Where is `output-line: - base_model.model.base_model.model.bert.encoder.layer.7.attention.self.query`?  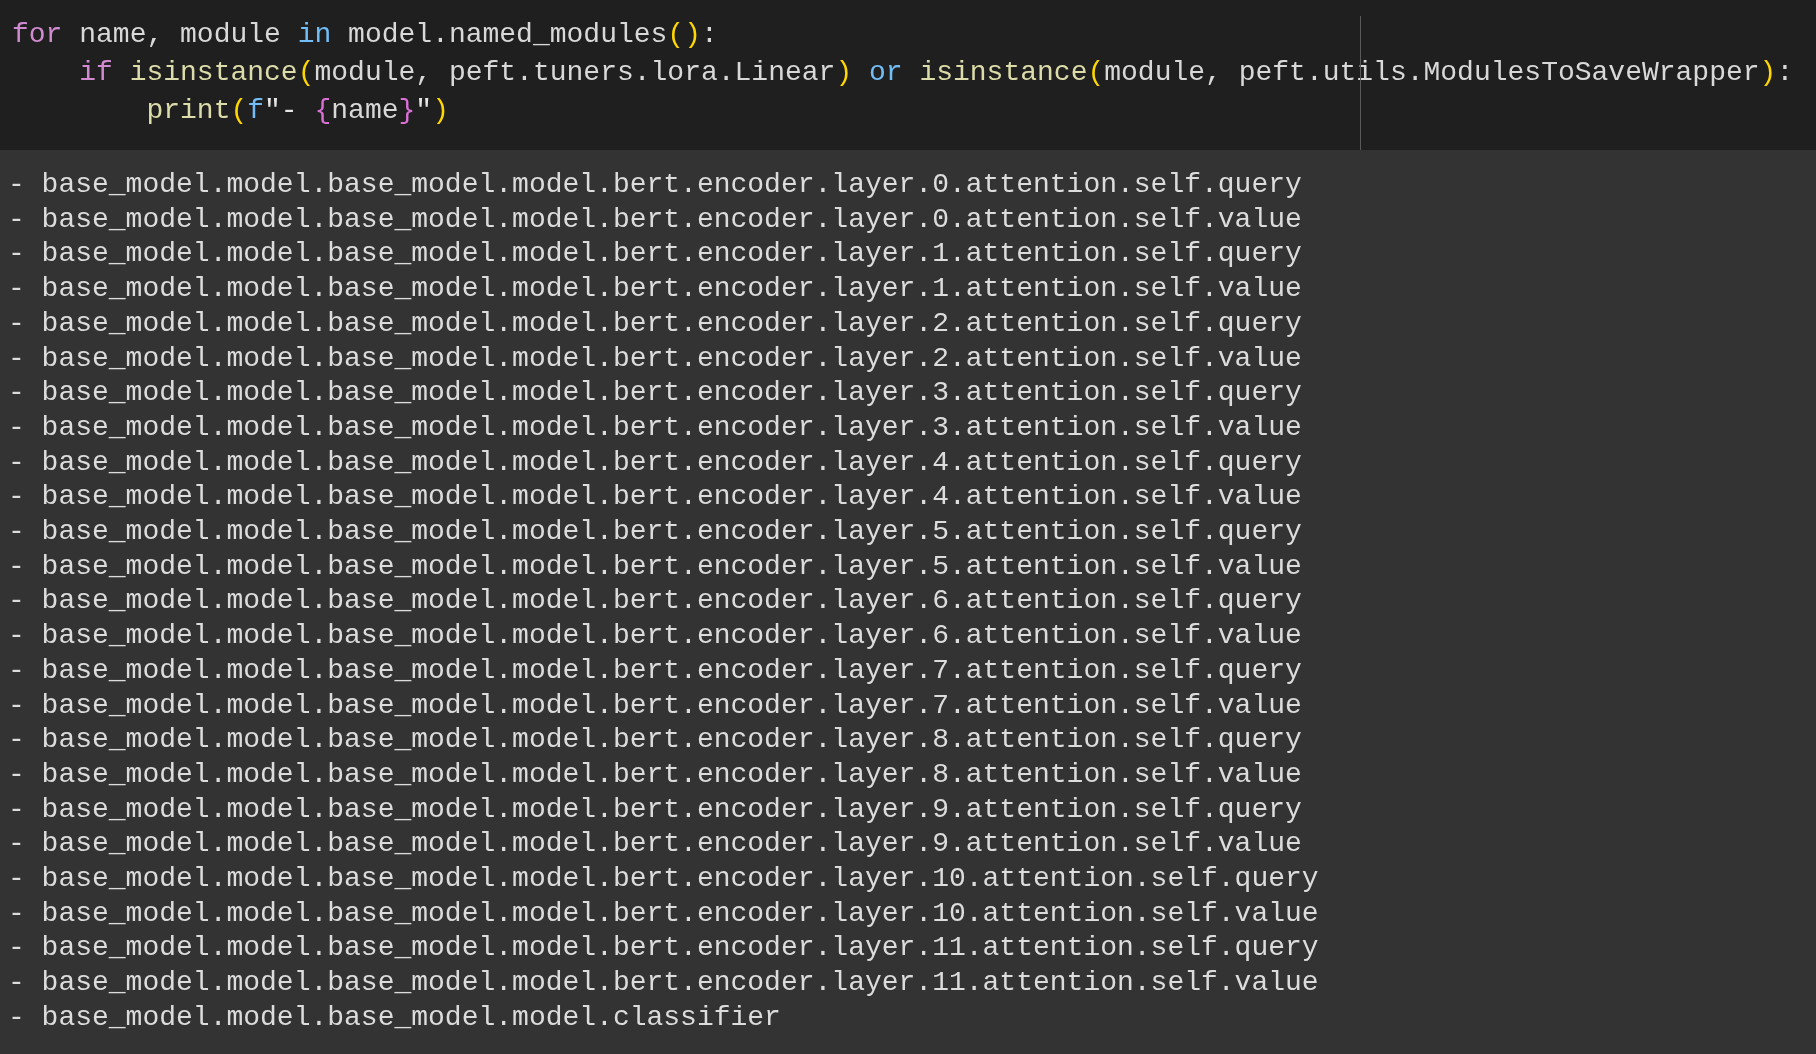 output-line: - base_model.model.base_model.model.bert.encoder.layer.7.attention.self.query is located at coordinates (655, 670).